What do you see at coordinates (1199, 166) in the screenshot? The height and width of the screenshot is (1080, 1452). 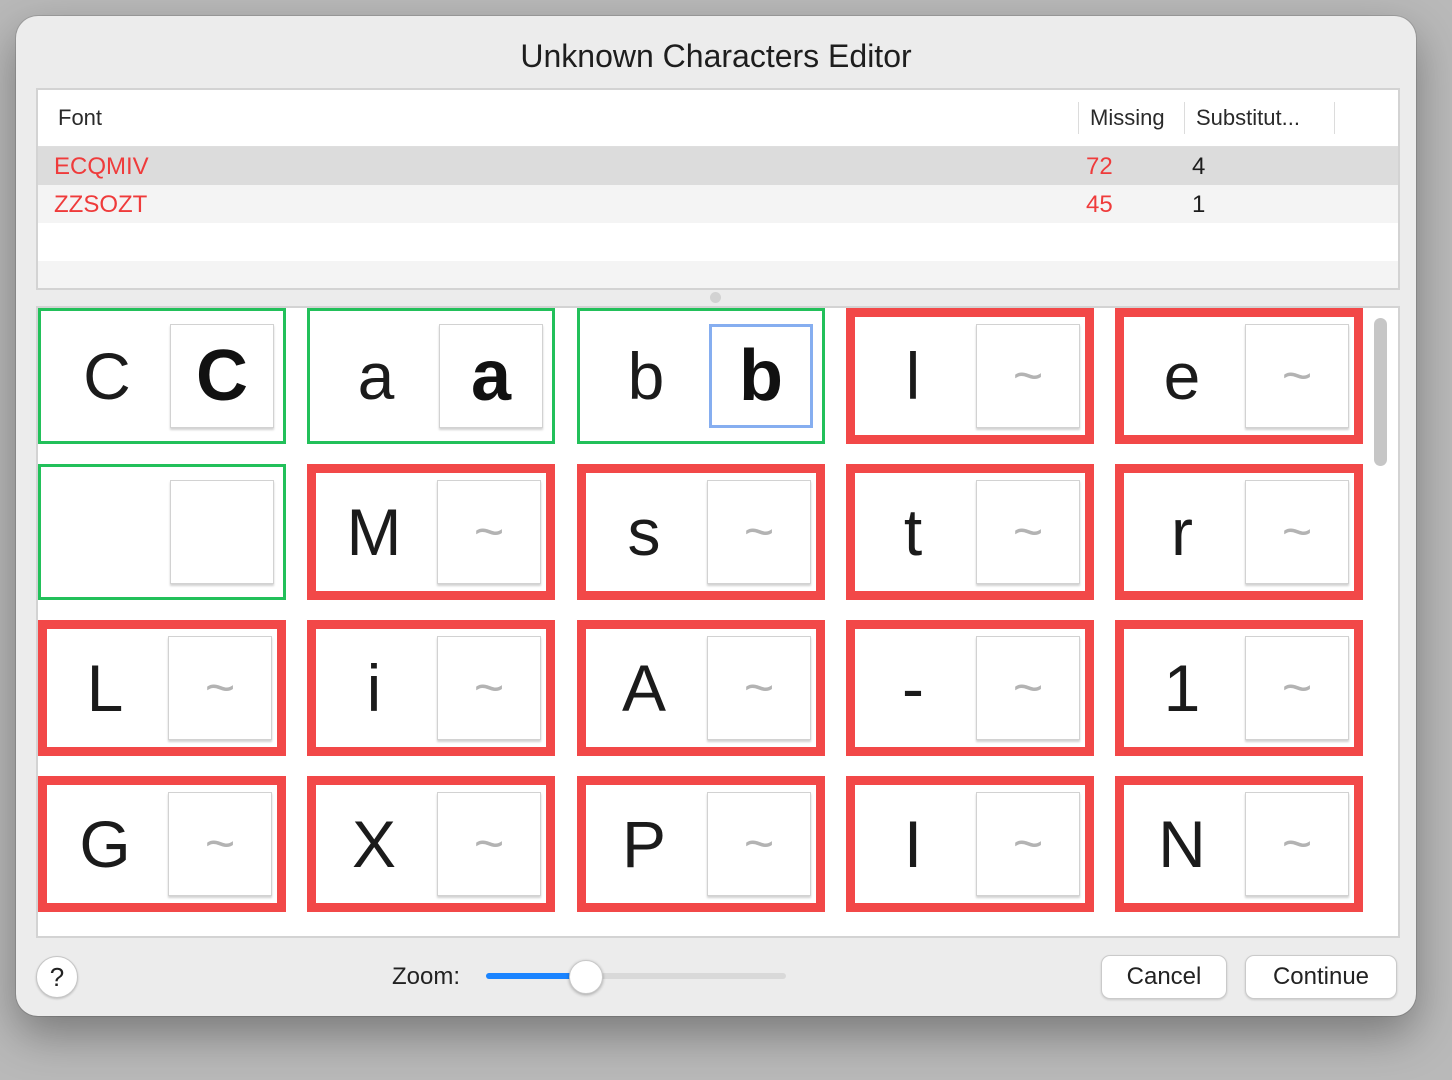 I see `substitution-count: 4` at bounding box center [1199, 166].